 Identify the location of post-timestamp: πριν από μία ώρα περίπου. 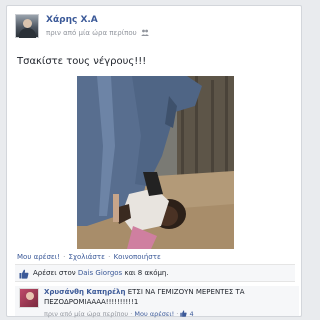
(91, 33).